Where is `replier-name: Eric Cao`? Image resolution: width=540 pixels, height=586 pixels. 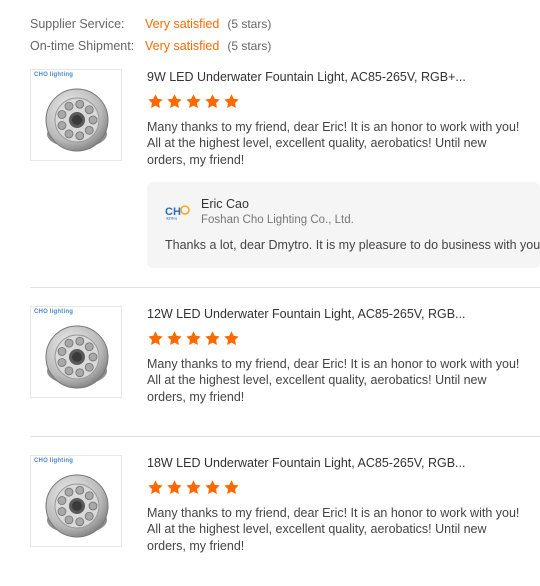 replier-name: Eric Cao is located at coordinates (225, 204).